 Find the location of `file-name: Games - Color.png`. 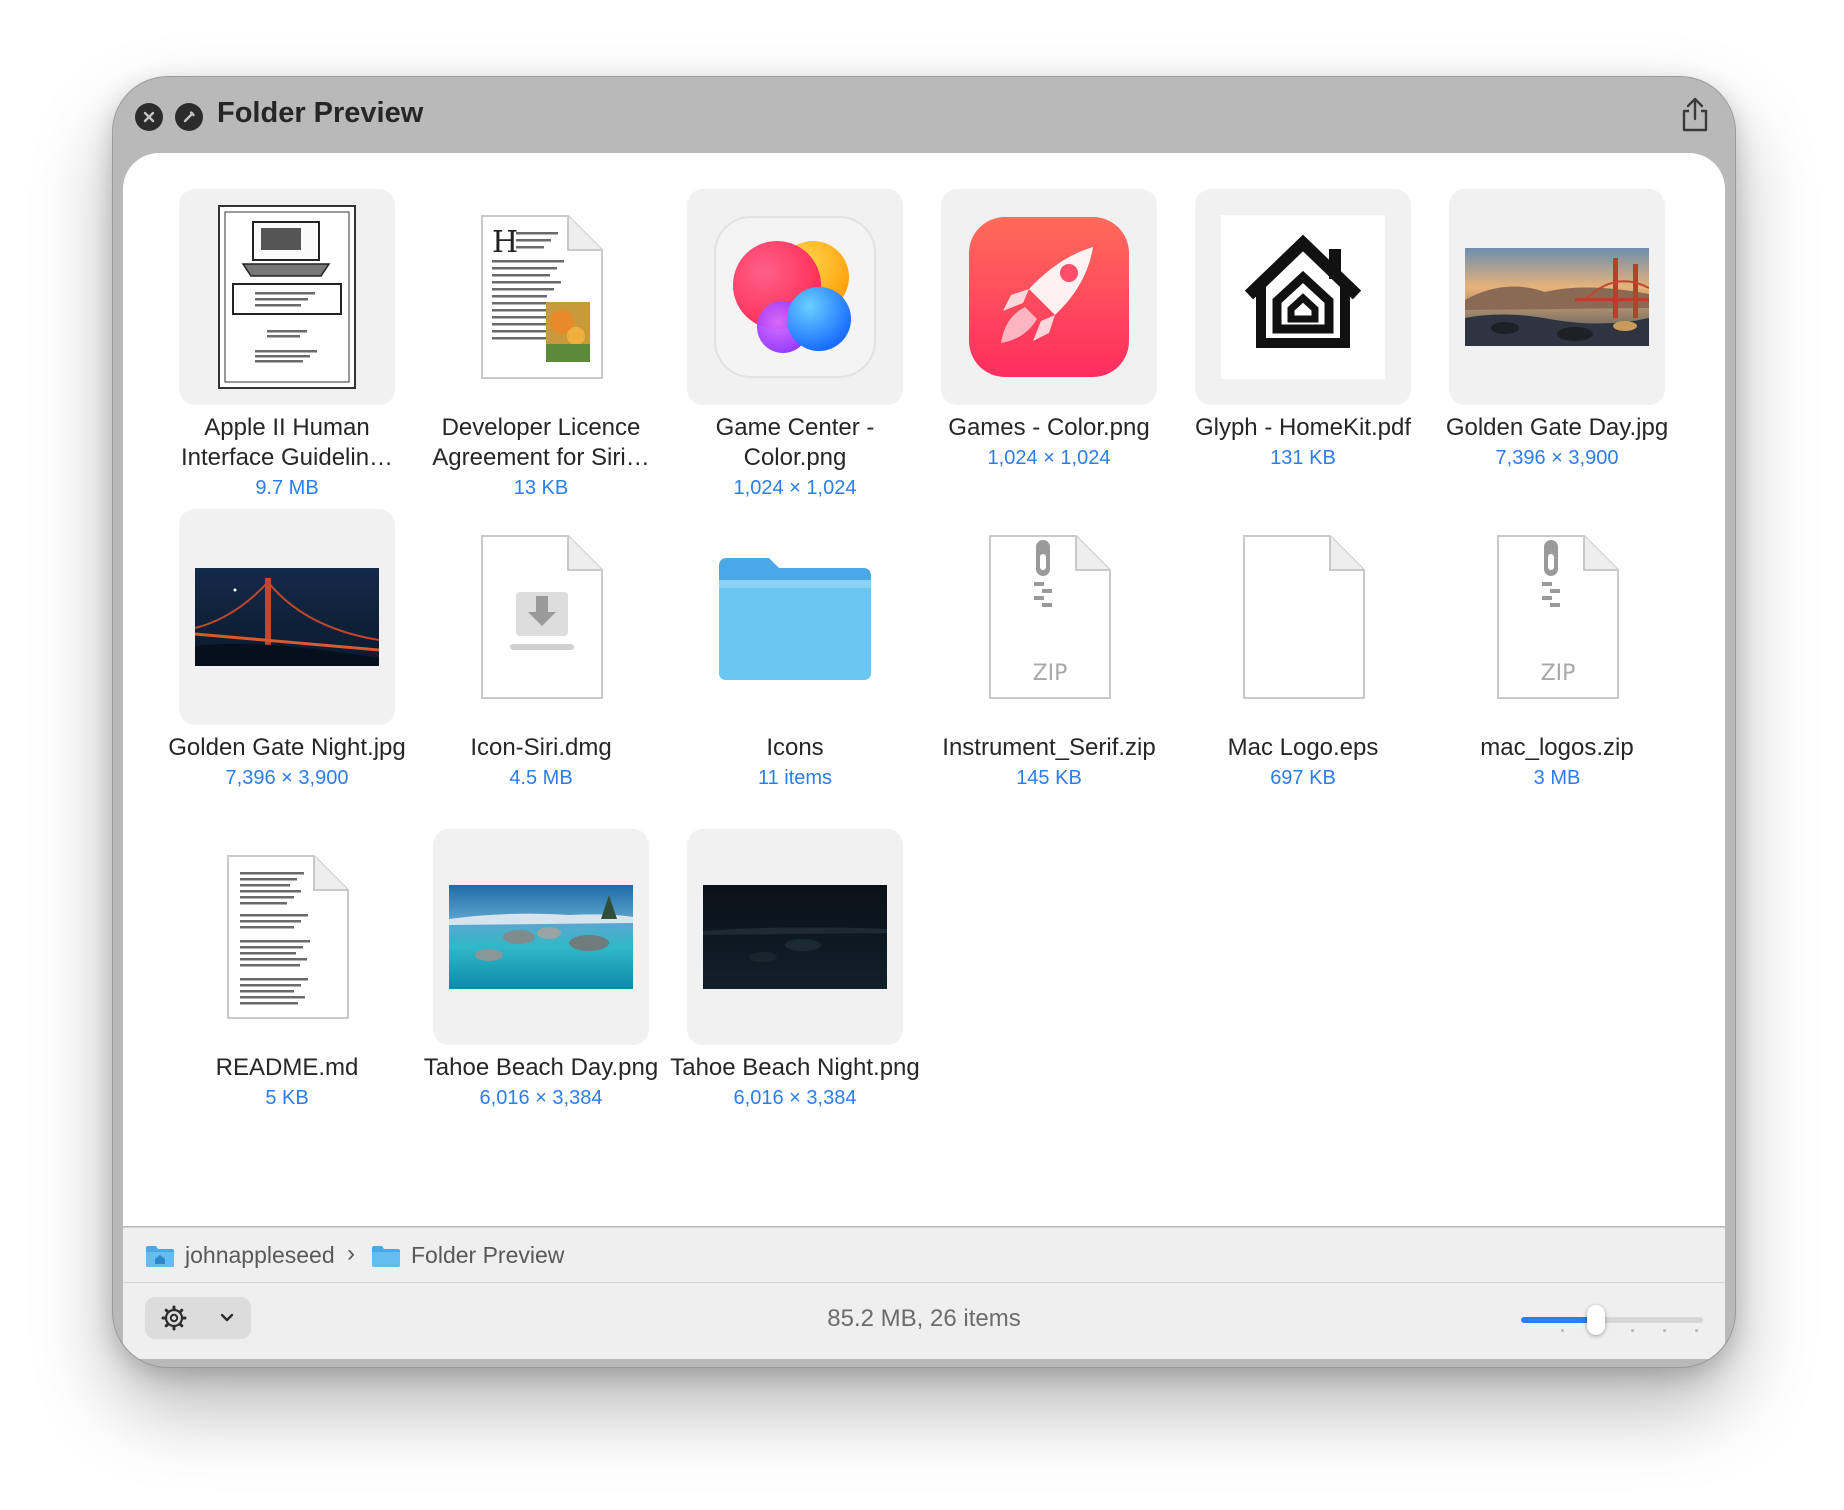

file-name: Games - Color.png is located at coordinates (1049, 427).